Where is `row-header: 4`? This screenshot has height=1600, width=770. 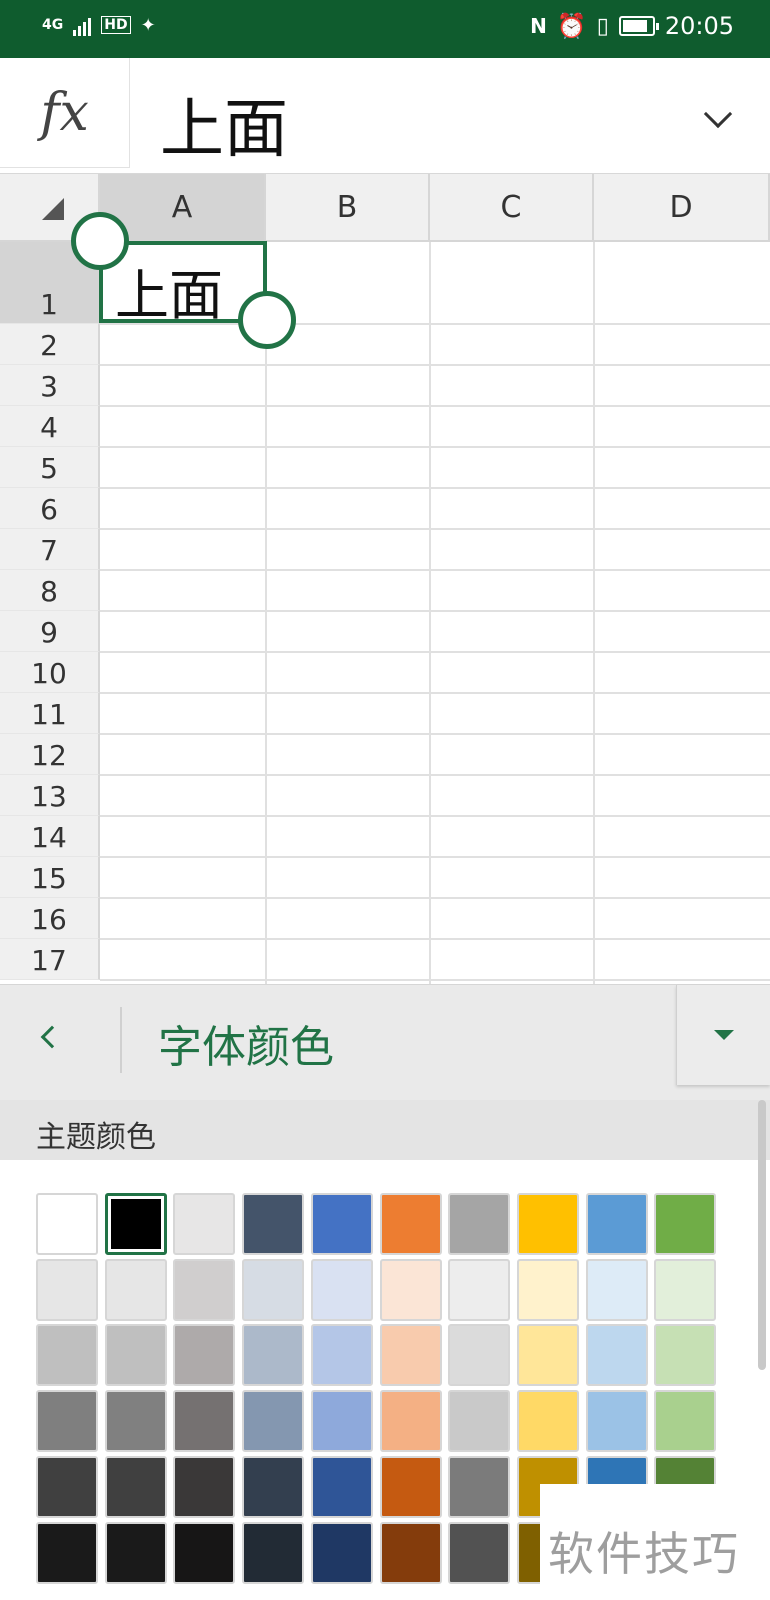 row-header: 4 is located at coordinates (50, 426).